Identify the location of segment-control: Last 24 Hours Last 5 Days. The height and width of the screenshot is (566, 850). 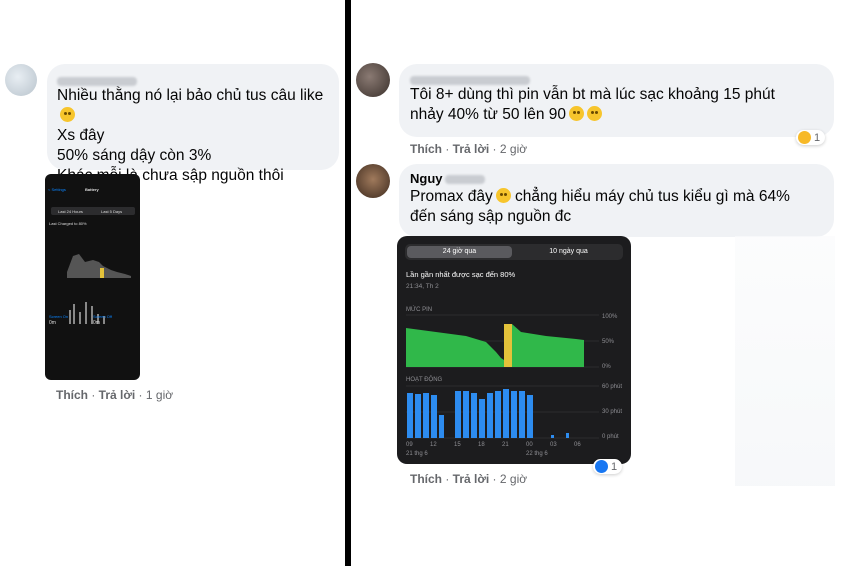
(93, 211).